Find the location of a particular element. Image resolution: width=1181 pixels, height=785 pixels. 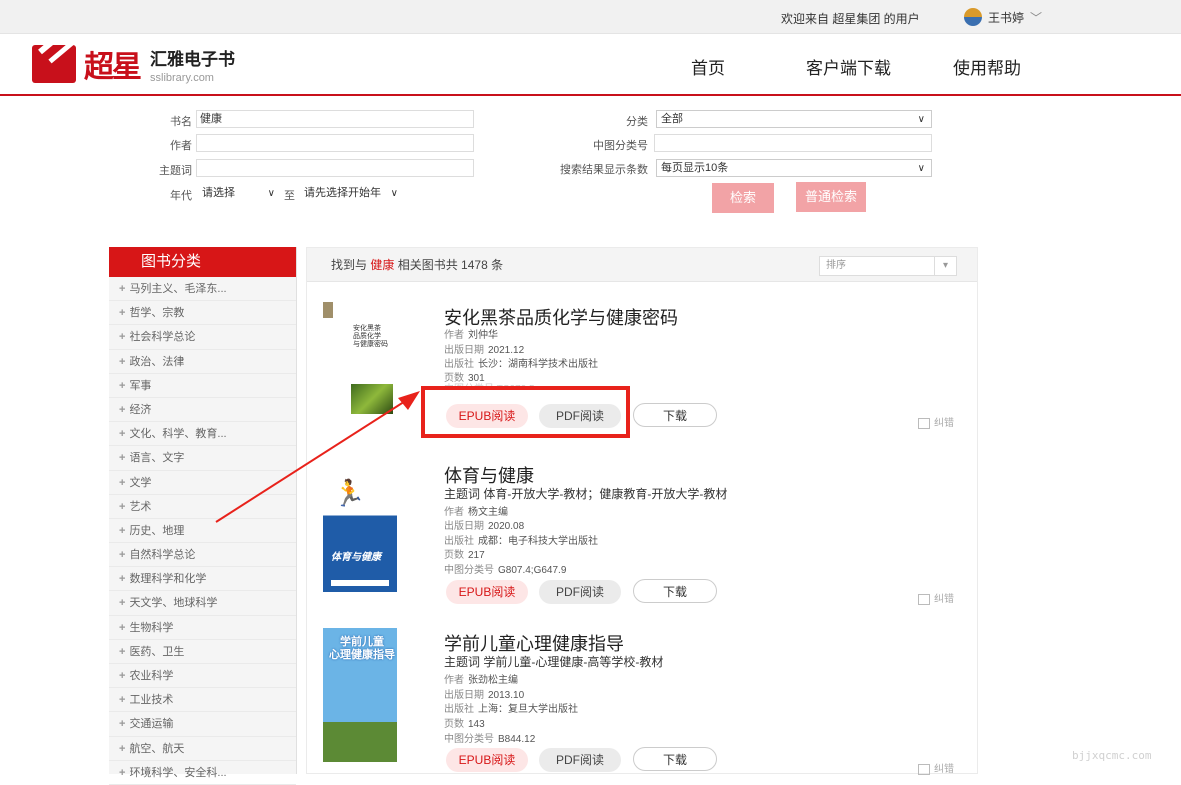

brand-name: 汇雅电子书 is located at coordinates (192, 59).